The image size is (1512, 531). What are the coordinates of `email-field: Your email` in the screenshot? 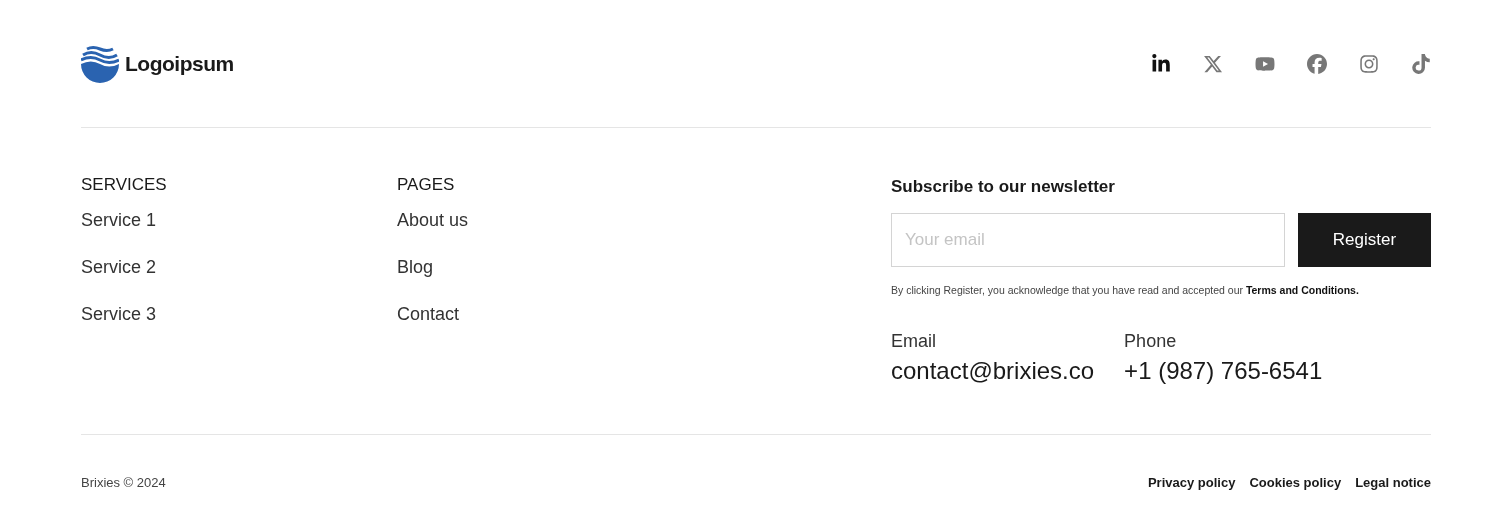 It's located at (1088, 240).